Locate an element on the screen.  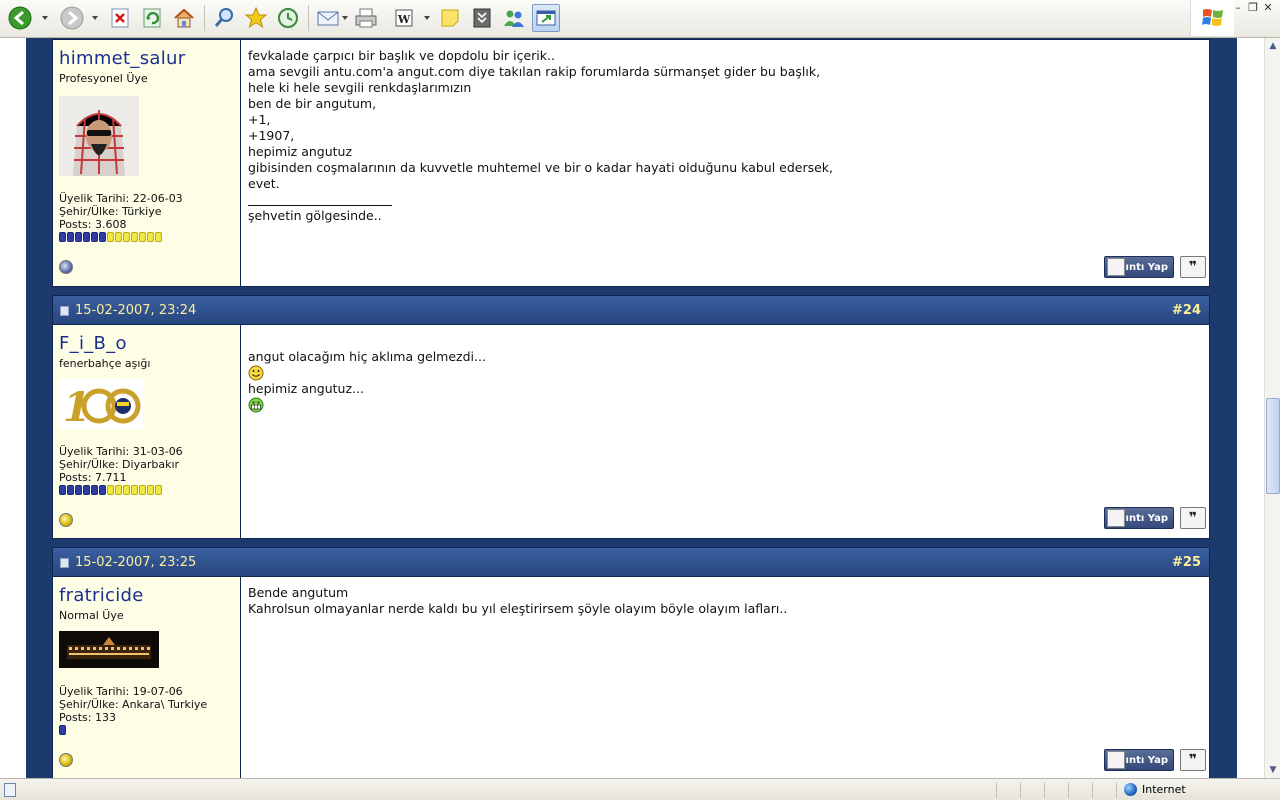
home-icon is located at coordinates (184, 18).